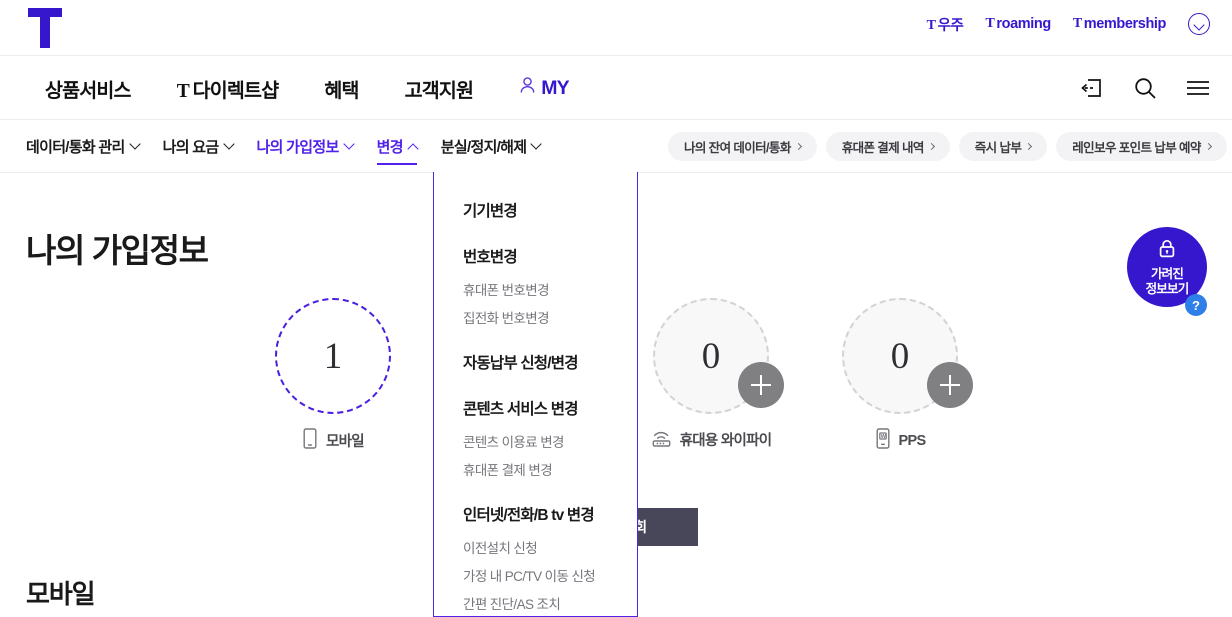  What do you see at coordinates (550, 408) in the screenshot?
I see `flyout-heading: 콘텐츠 서비스 변경` at bounding box center [550, 408].